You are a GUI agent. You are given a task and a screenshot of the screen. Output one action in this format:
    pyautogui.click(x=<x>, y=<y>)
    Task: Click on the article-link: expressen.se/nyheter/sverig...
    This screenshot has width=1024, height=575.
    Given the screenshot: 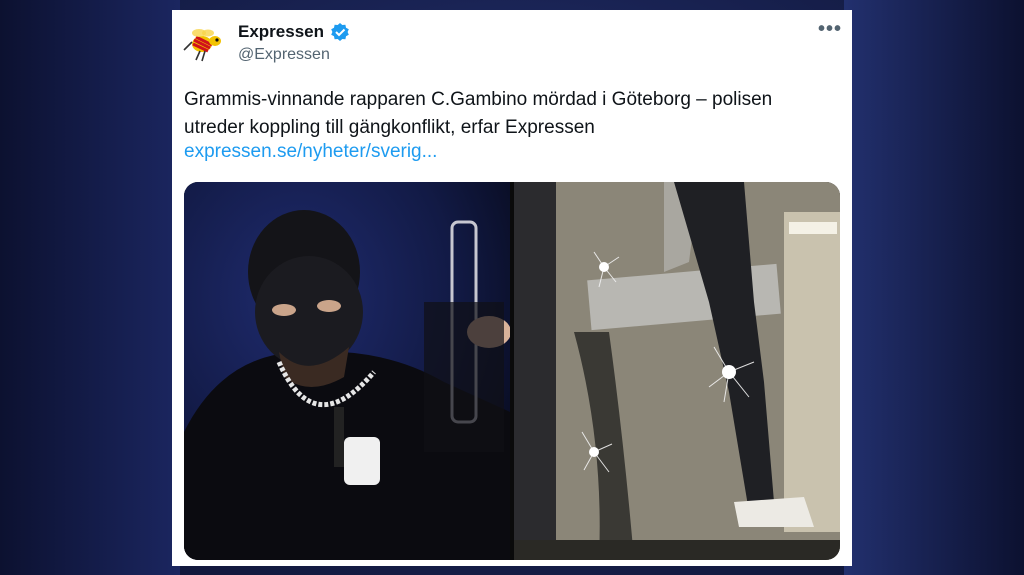 What is the action you would take?
    pyautogui.click(x=310, y=152)
    